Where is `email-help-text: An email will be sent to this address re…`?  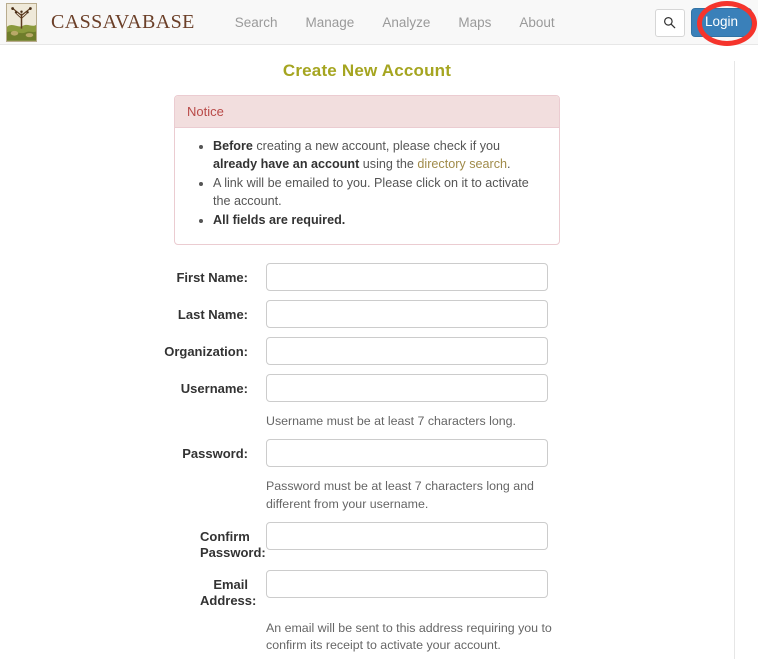
email-help-text: An email will be sent to this address re… is located at coordinates (409, 636).